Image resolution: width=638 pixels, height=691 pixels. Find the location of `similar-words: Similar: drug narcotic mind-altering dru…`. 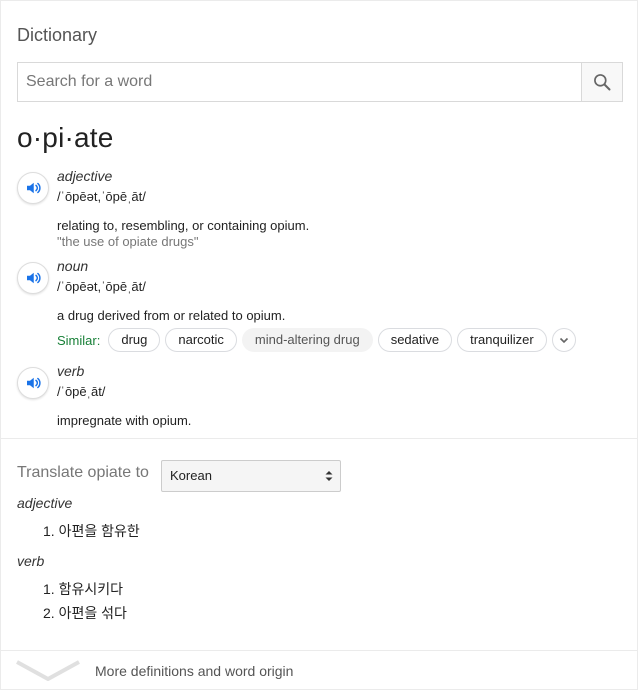

similar-words: Similar: drug narcotic mind-altering dru… is located at coordinates (316, 340).